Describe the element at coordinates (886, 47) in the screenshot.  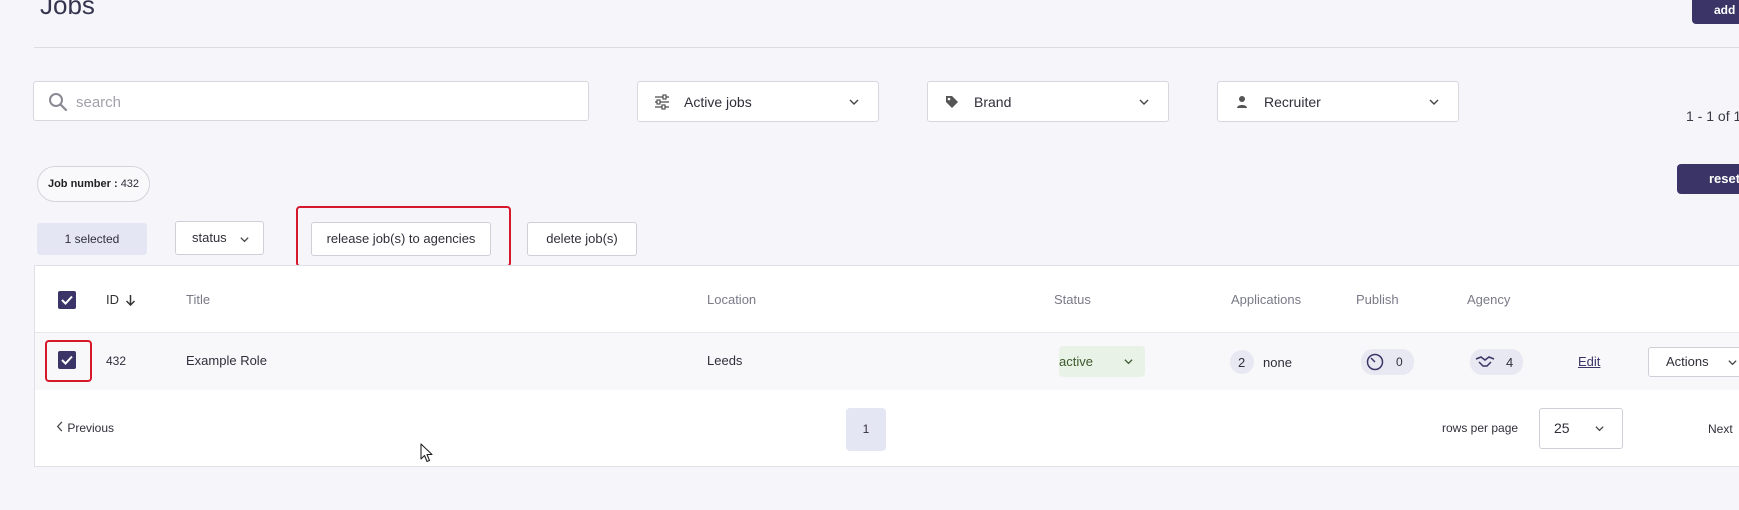
I see `header-divider` at that location.